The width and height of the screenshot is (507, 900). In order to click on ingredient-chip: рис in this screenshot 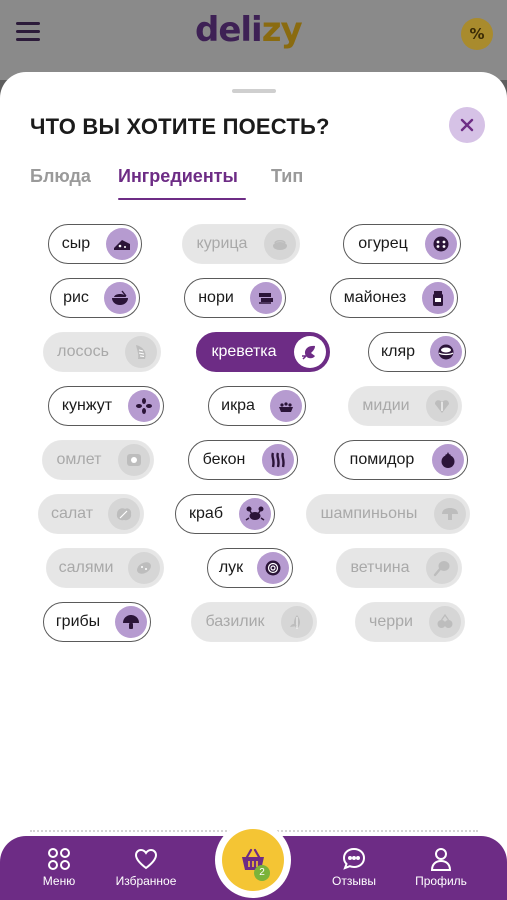, I will do `click(95, 298)`.